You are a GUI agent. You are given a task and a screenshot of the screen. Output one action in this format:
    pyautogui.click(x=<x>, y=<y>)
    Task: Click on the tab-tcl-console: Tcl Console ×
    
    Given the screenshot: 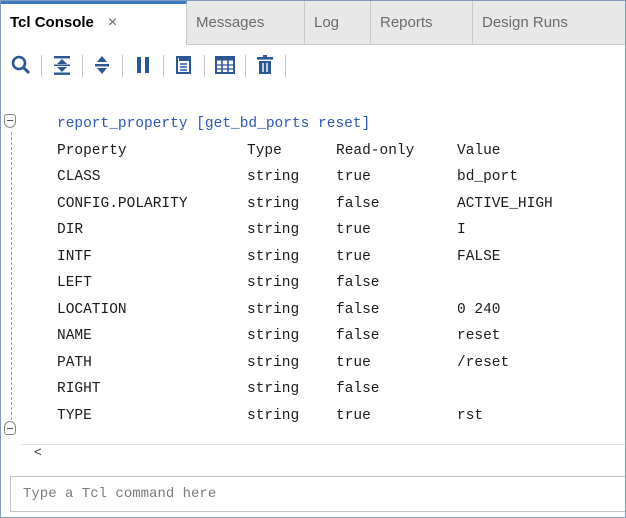 What is the action you would take?
    pyautogui.click(x=94, y=23)
    